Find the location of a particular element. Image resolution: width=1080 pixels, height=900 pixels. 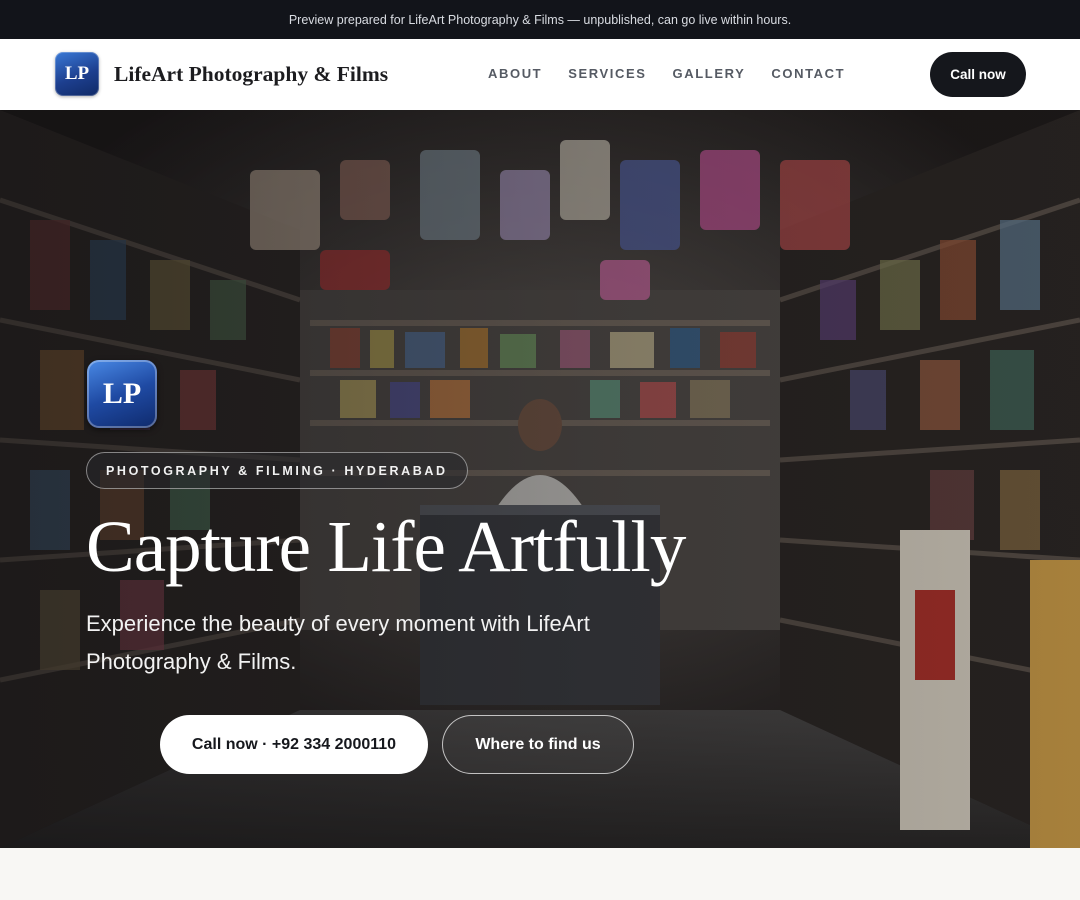

nav-link-gallery: GALLERY is located at coordinates (709, 73).